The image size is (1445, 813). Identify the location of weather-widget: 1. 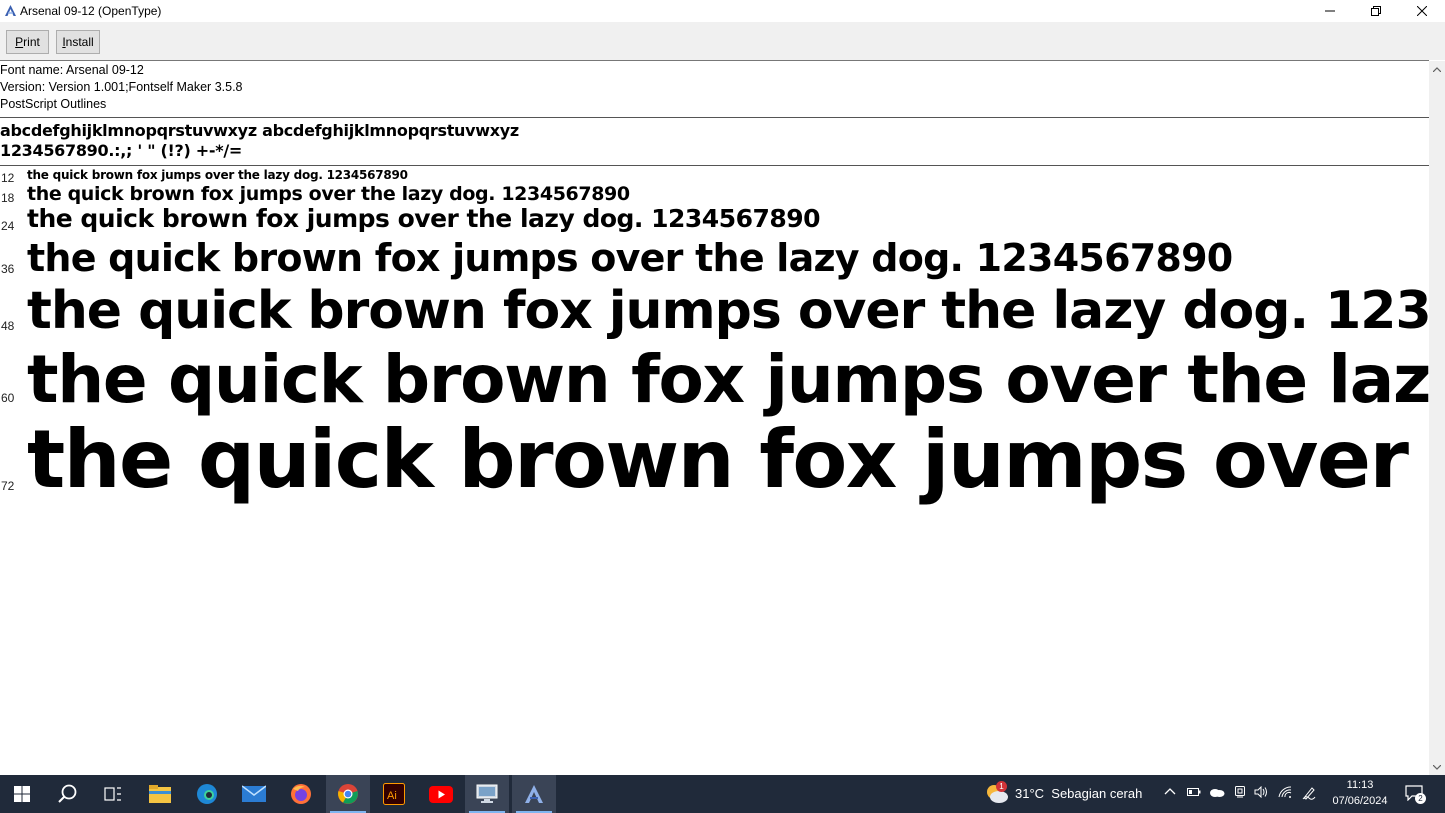
(997, 794).